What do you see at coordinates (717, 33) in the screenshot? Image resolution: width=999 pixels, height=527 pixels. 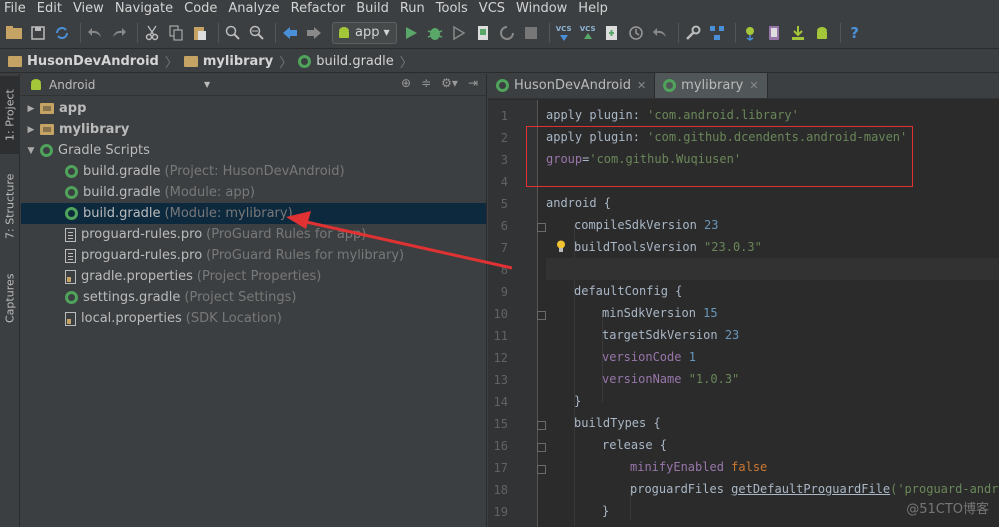 I see `project-structure-icon` at bounding box center [717, 33].